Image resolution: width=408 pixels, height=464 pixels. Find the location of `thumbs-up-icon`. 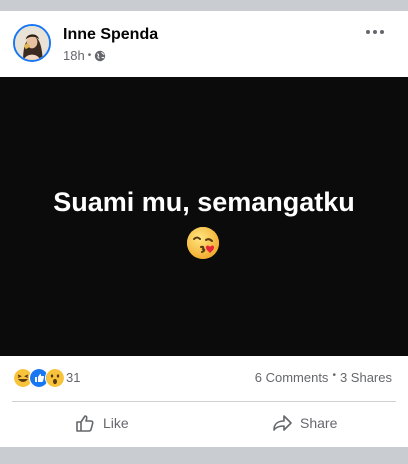

thumbs-up-icon is located at coordinates (85, 423).